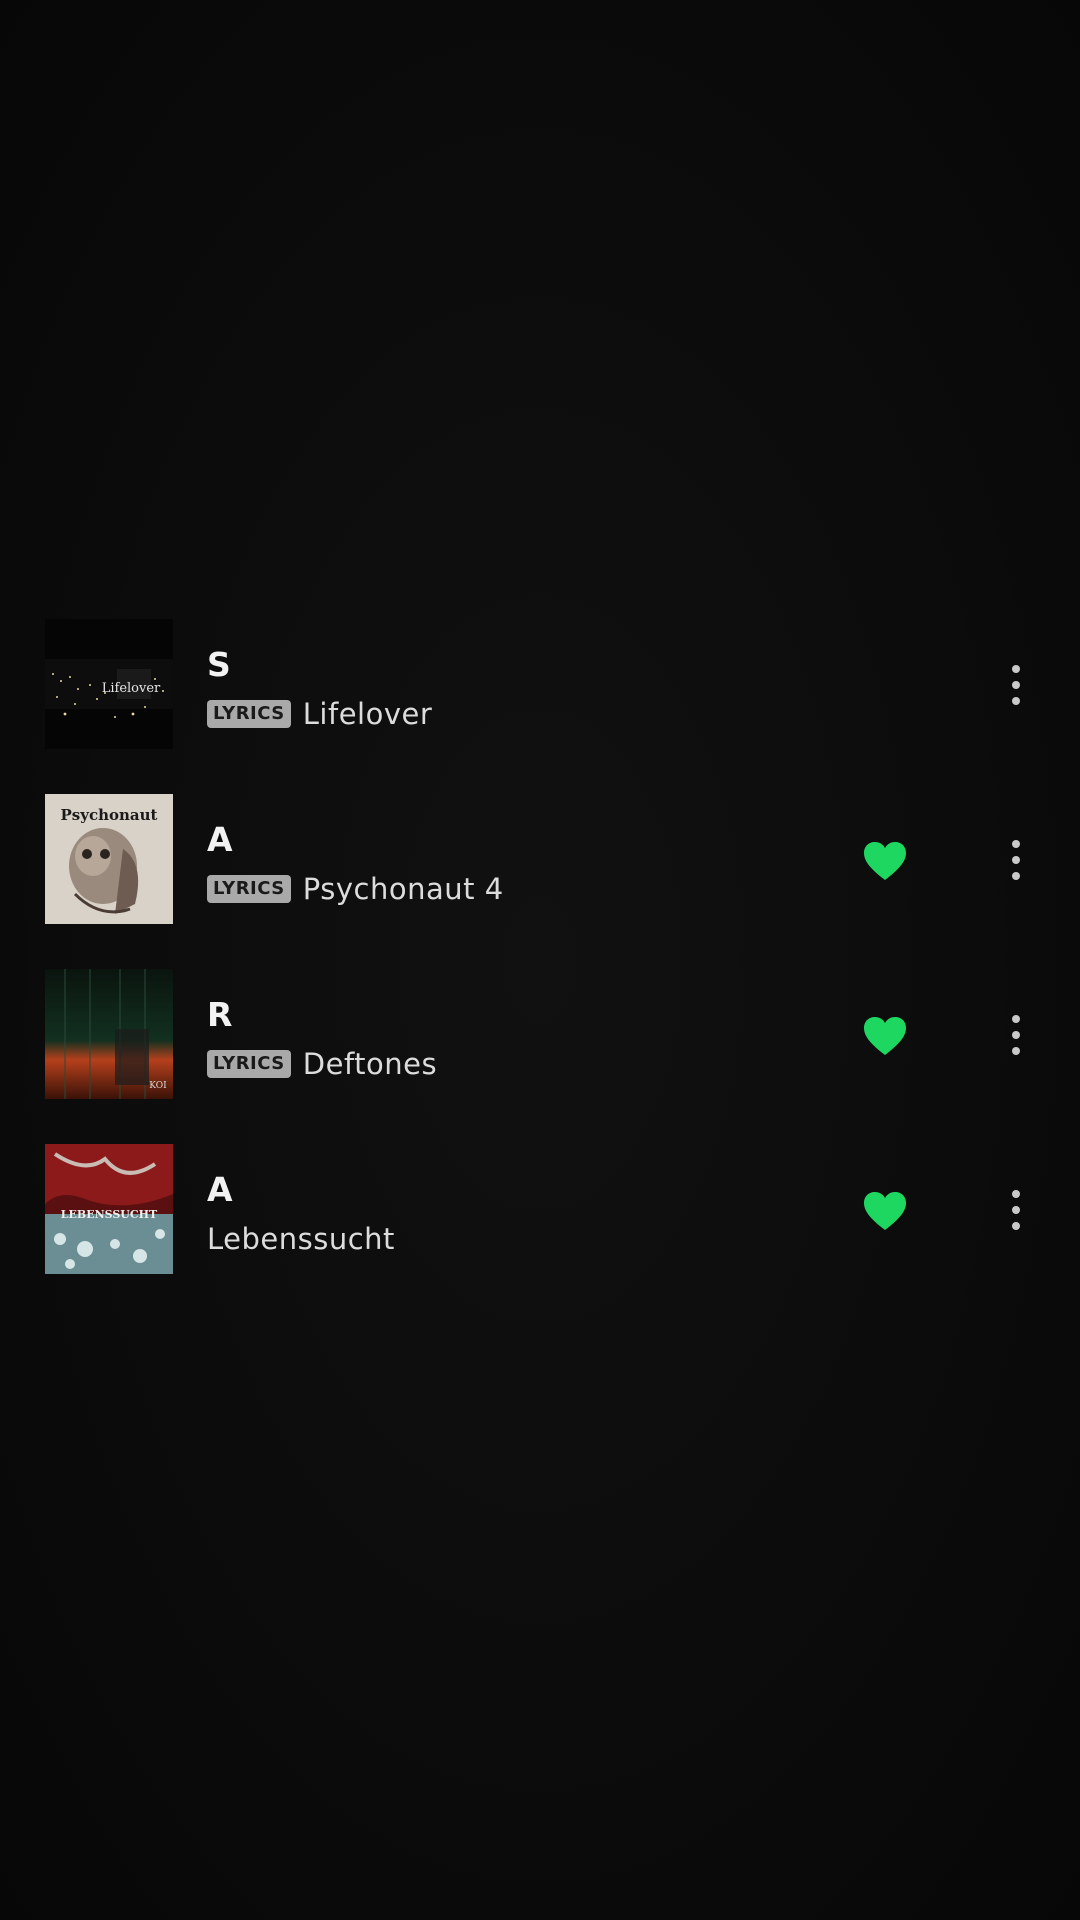 Image resolution: width=1080 pixels, height=1920 pixels. I want to click on track-artist: Lebenssucht, so click(301, 1239).